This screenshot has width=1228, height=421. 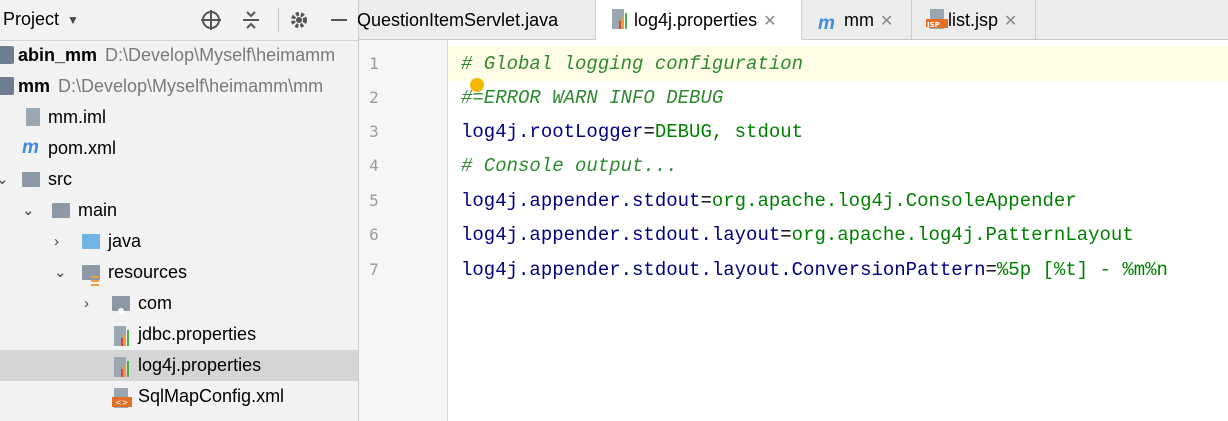 What do you see at coordinates (91, 241) in the screenshot?
I see `source-folder-icon` at bounding box center [91, 241].